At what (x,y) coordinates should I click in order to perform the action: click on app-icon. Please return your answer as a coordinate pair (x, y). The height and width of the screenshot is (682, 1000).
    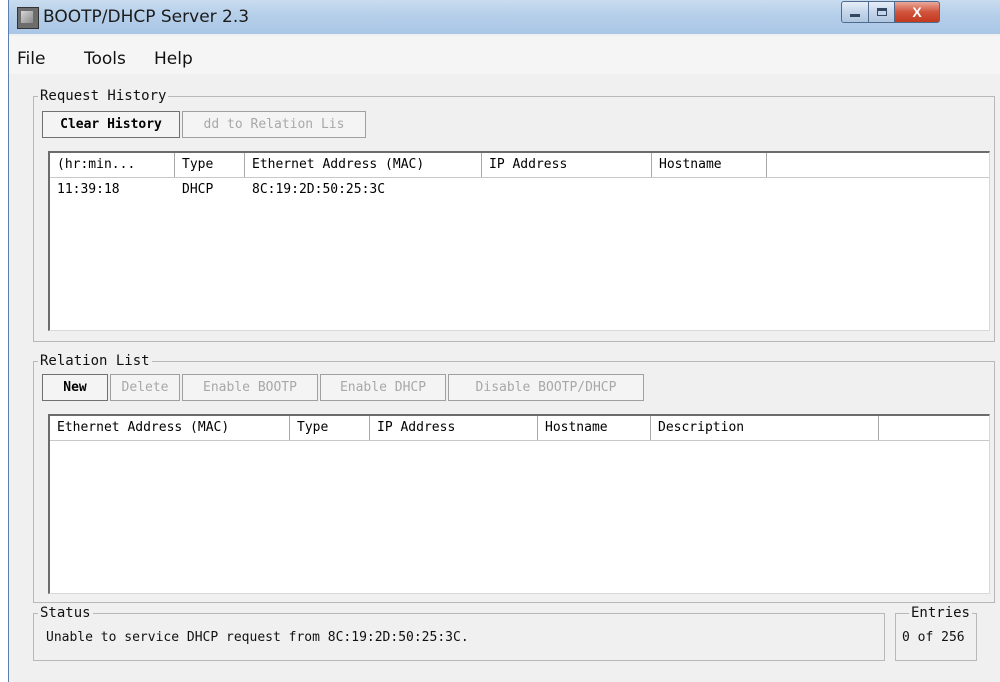
    Looking at the image, I should click on (28, 18).